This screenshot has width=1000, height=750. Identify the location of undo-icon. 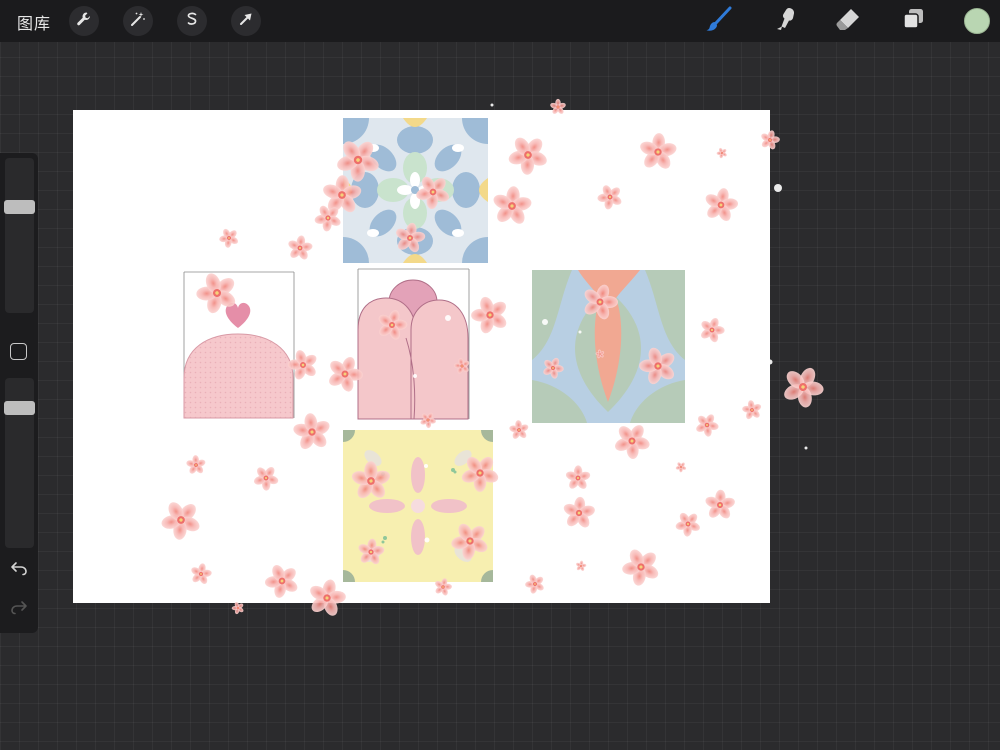
(19, 570).